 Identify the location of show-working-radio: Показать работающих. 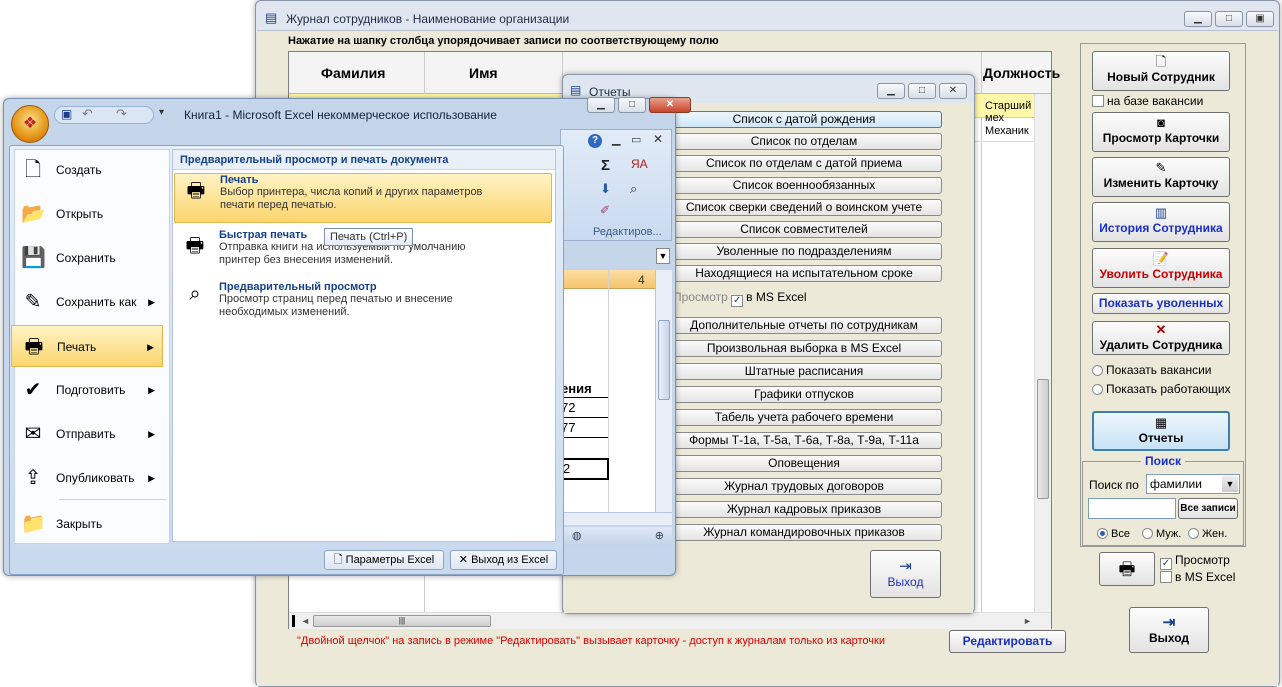
(1161, 389).